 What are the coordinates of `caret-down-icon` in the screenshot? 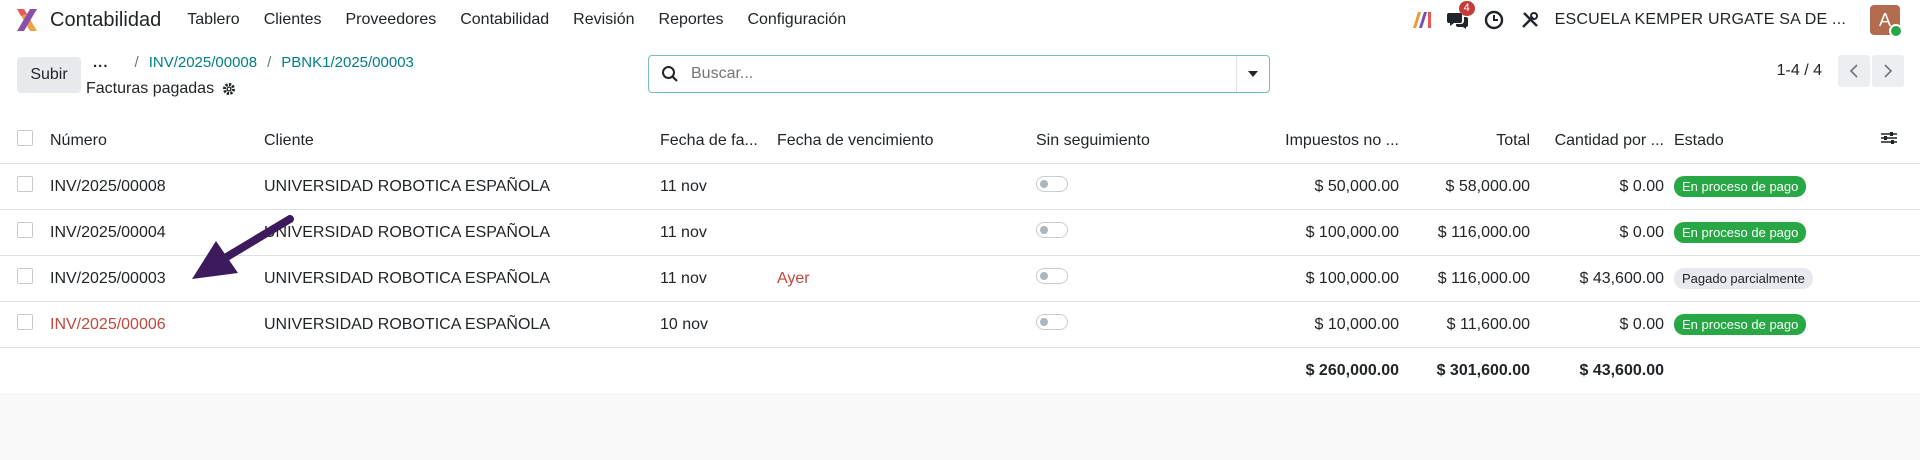 It's located at (1253, 74).